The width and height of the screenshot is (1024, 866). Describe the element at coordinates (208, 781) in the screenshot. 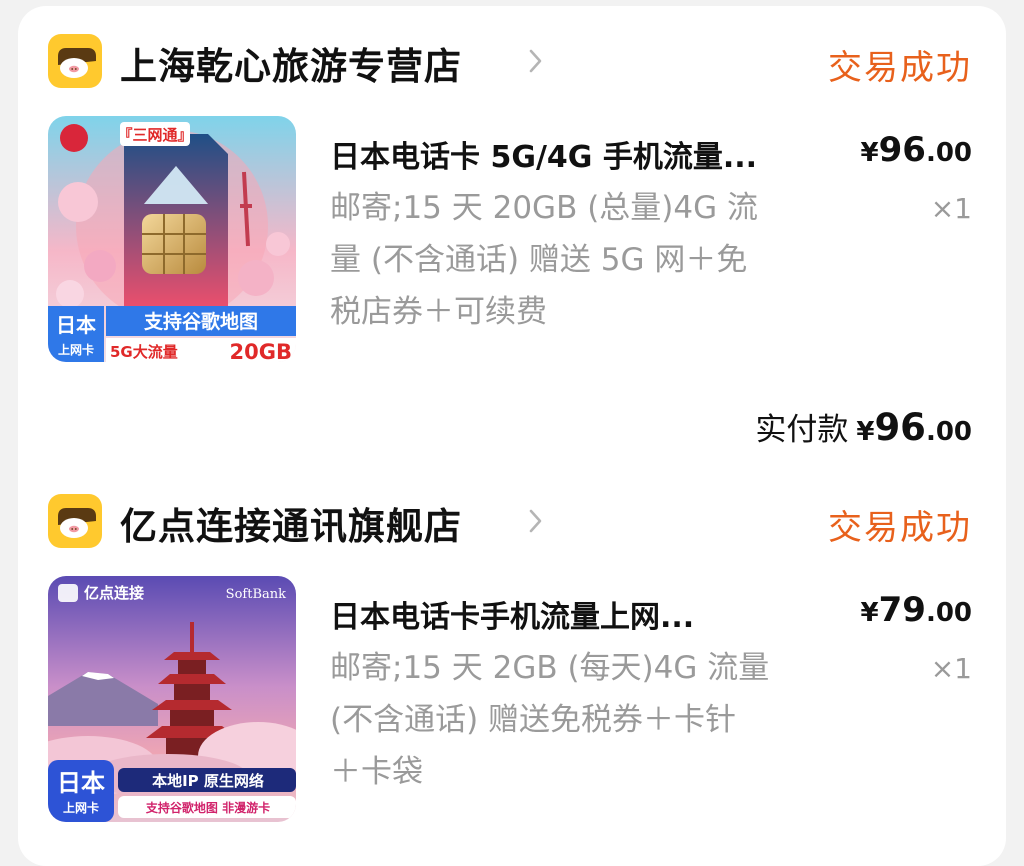

I see `image-feature-1: 本地IP 原生网络` at that location.